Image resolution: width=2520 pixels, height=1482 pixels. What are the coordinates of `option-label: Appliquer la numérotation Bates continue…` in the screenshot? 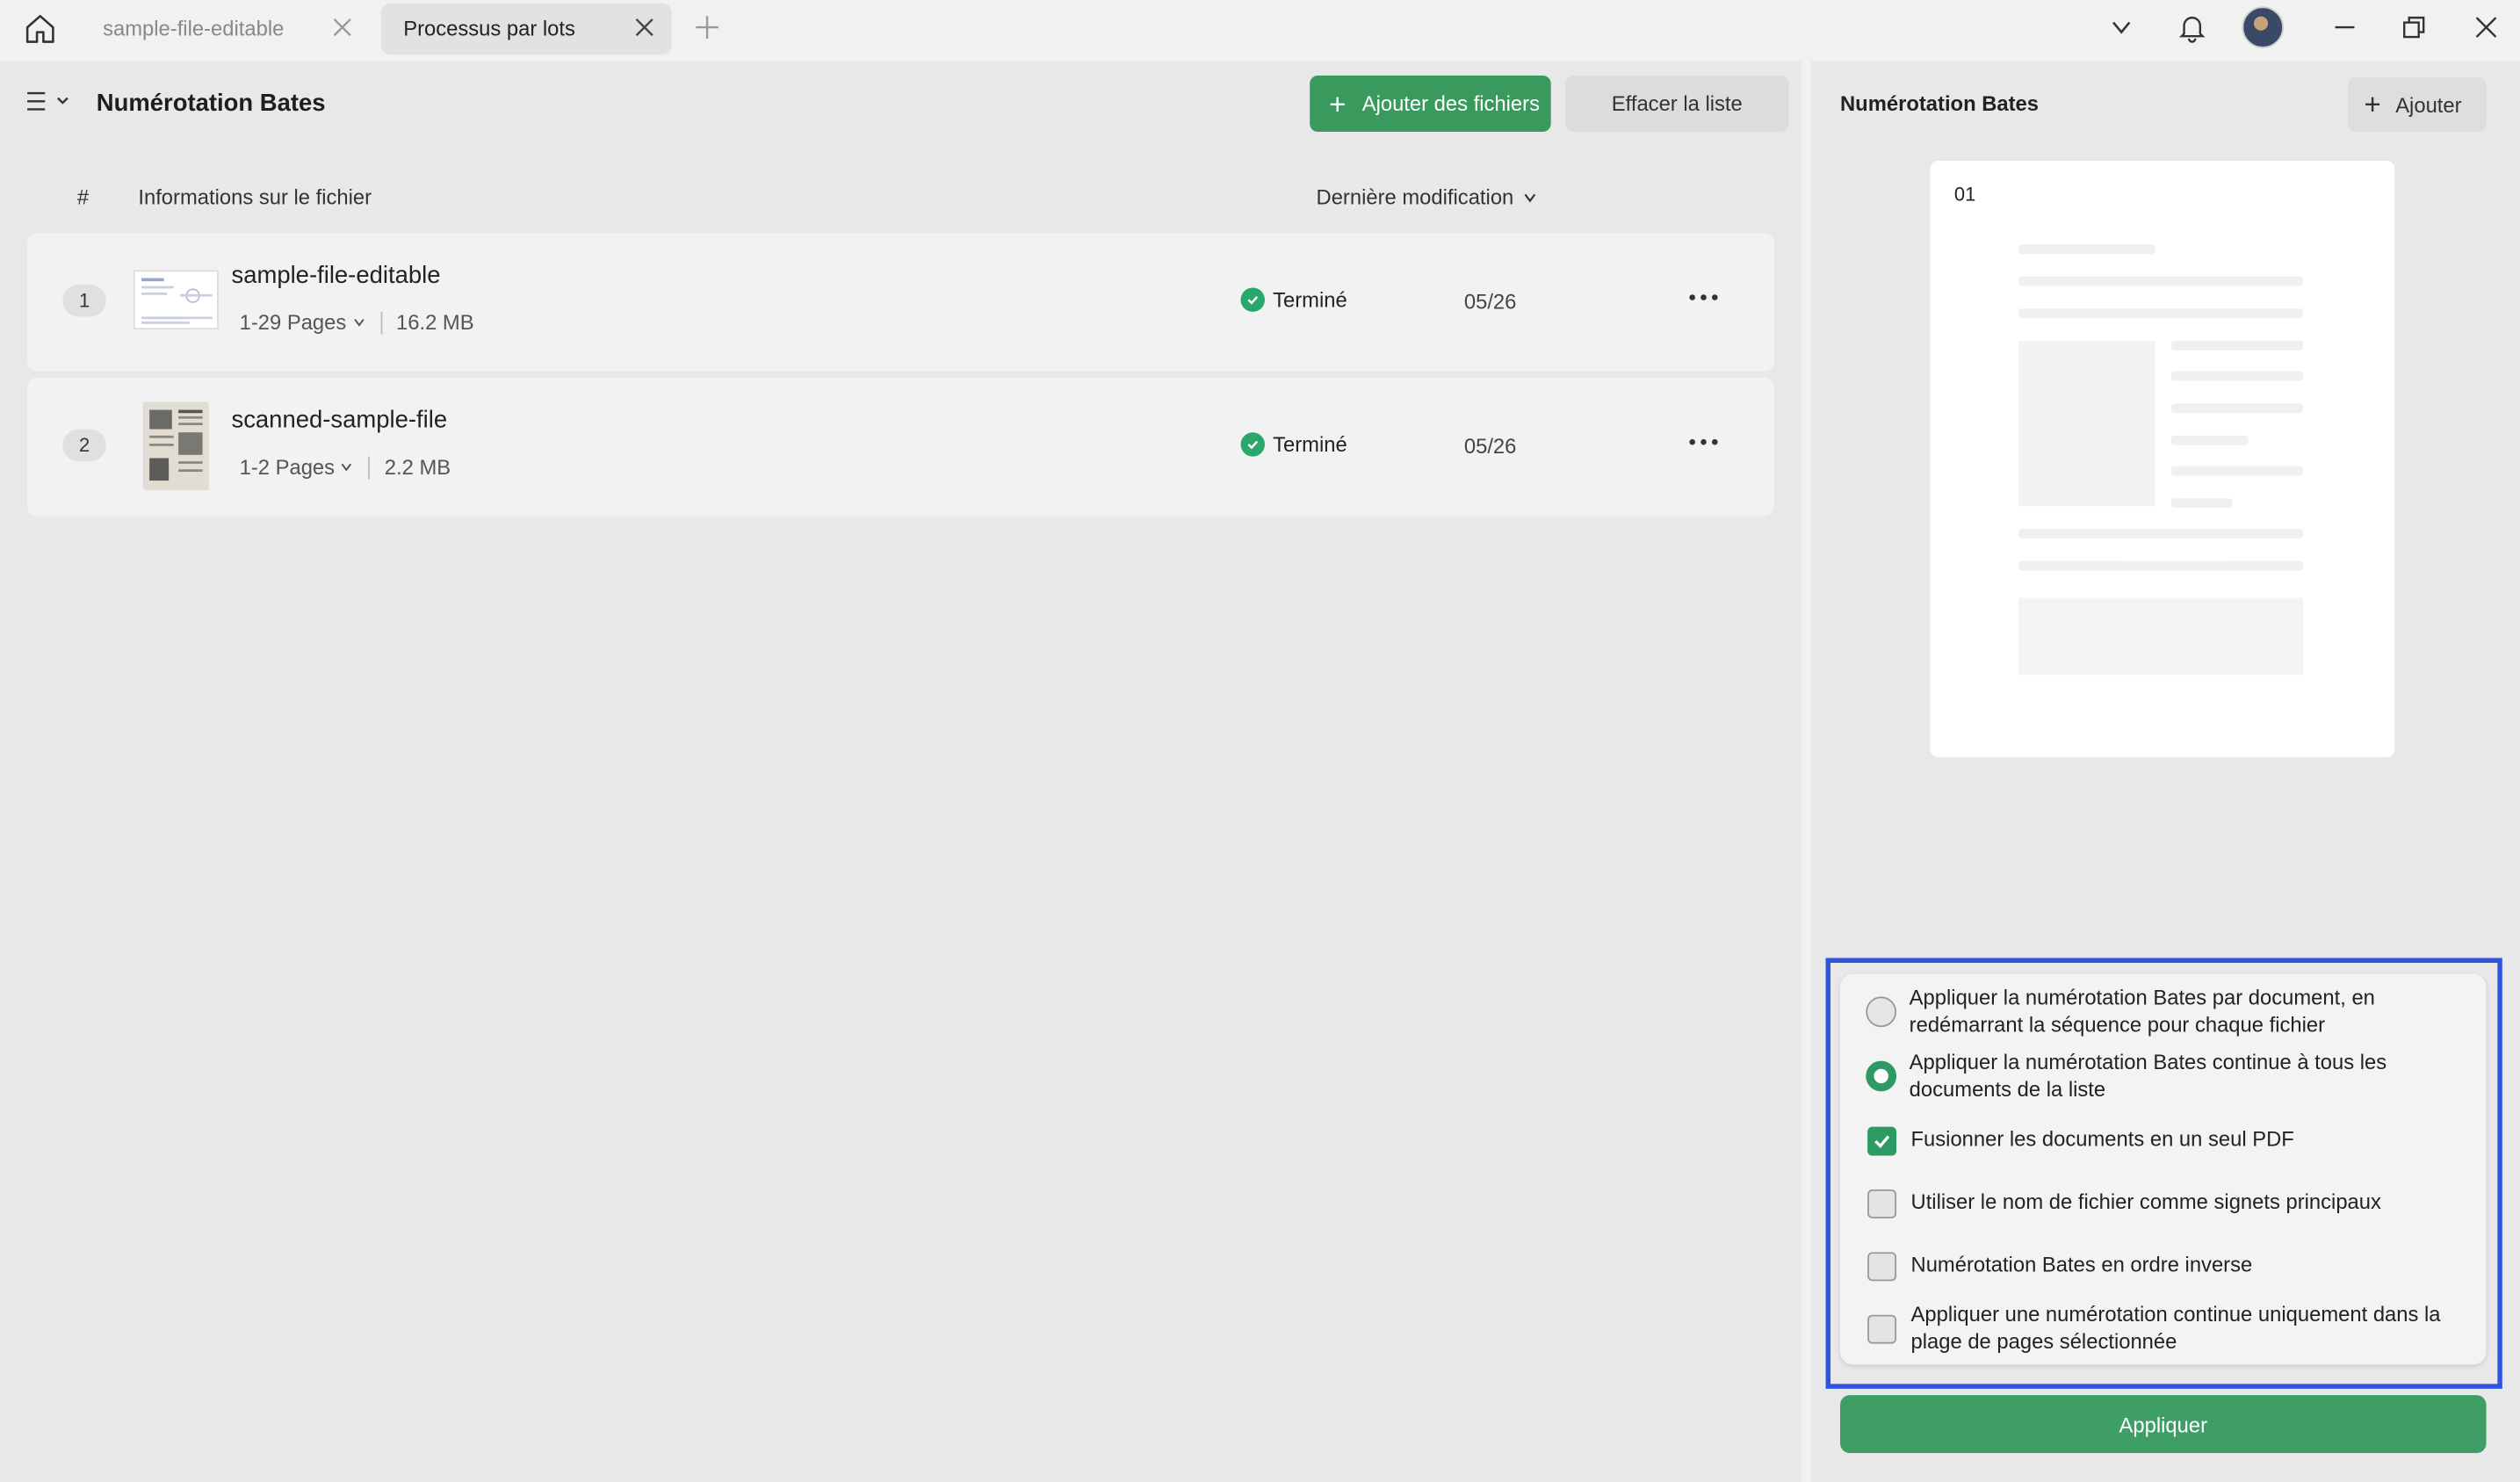 It's located at (2148, 1075).